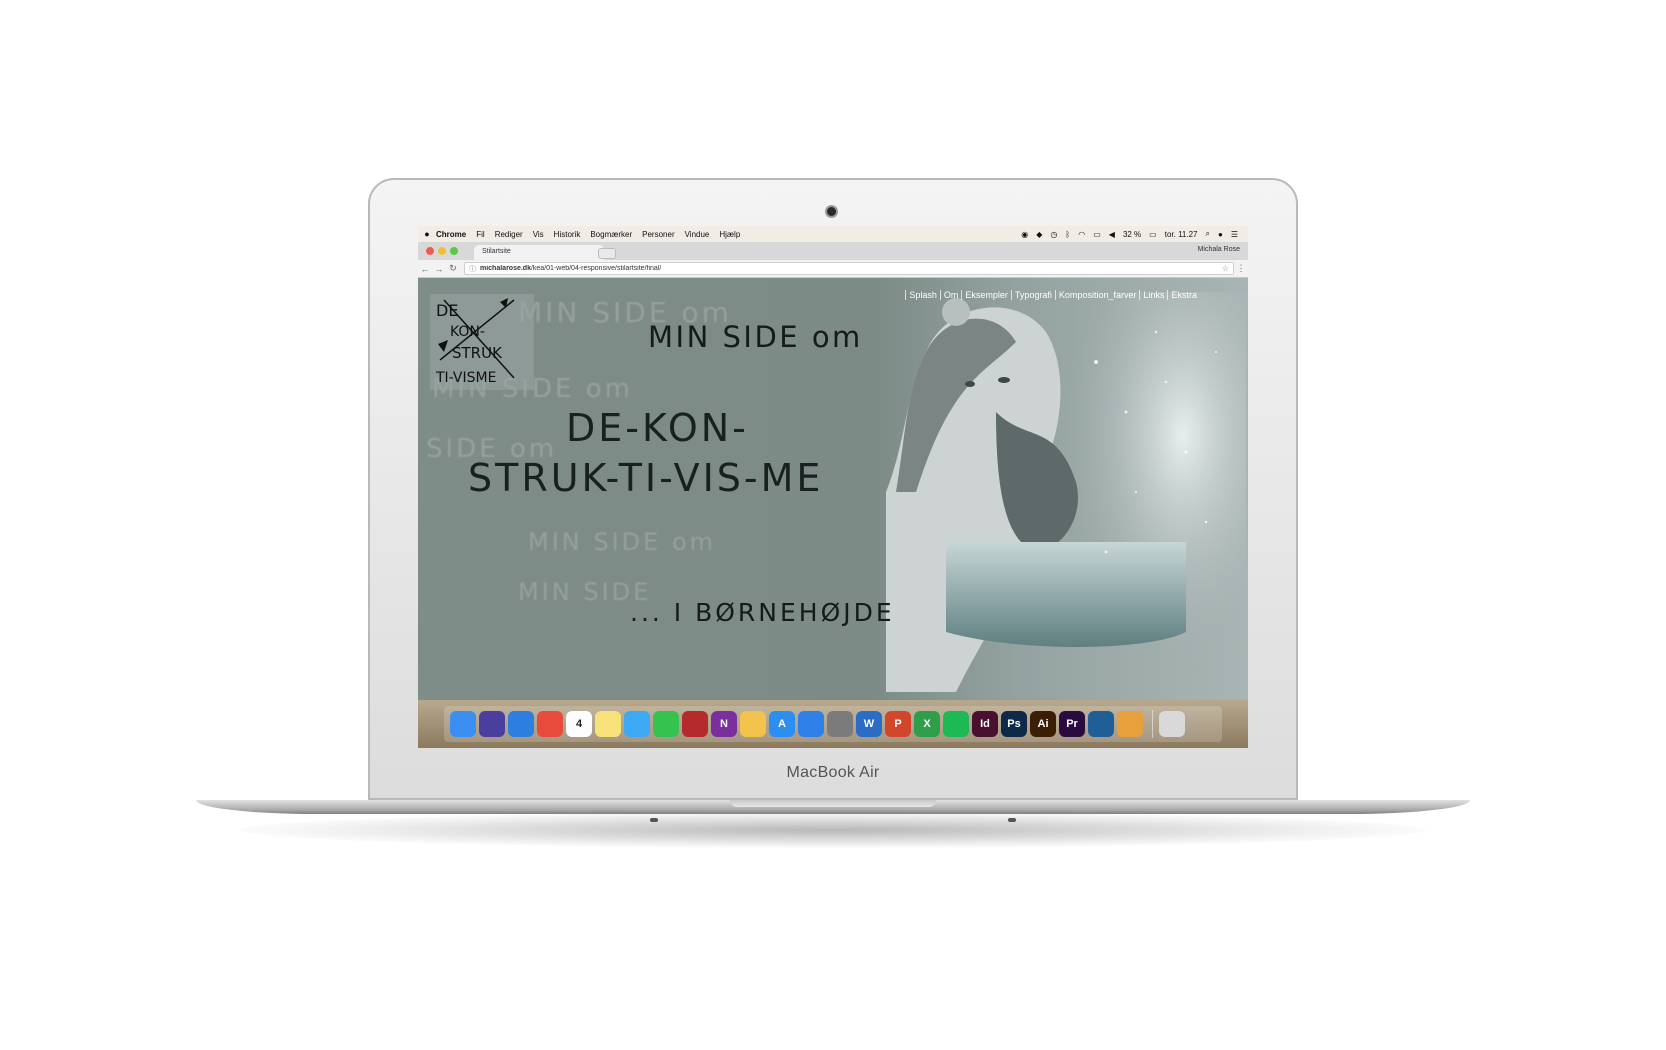  What do you see at coordinates (1024, 234) in the screenshot?
I see `creative-cloud-icon: ◉` at bounding box center [1024, 234].